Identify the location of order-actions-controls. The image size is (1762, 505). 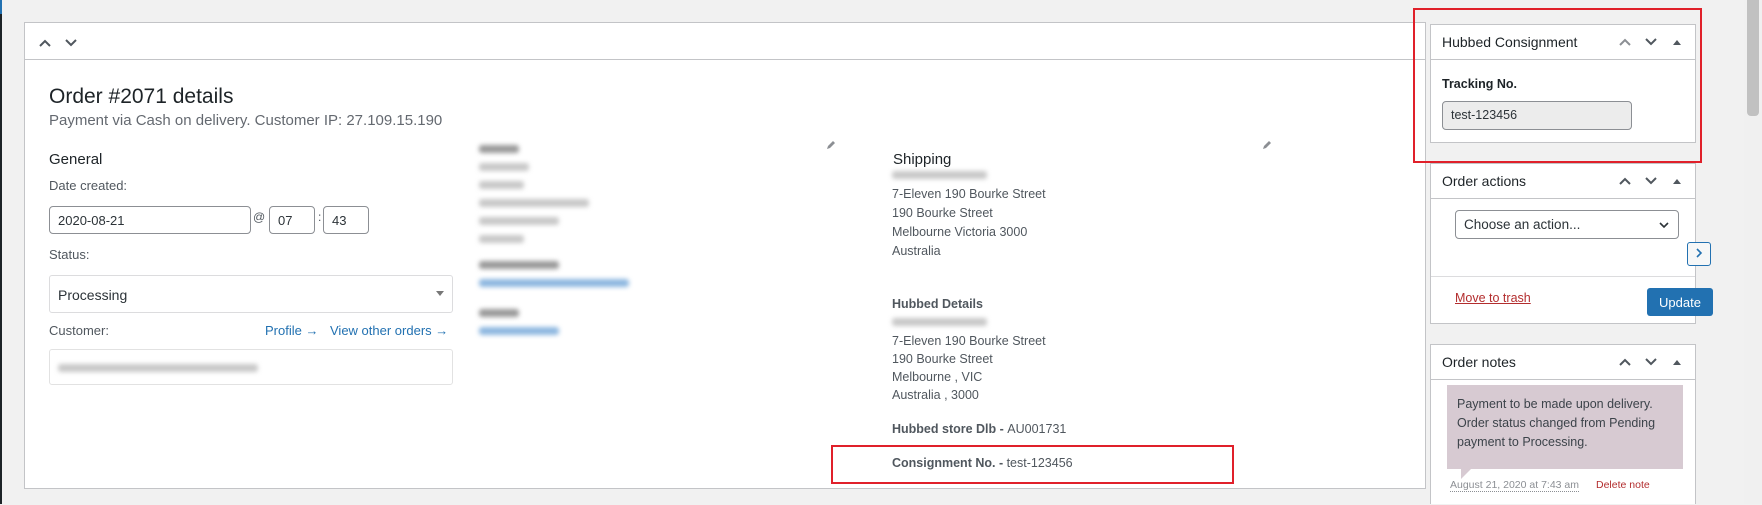
(1651, 181).